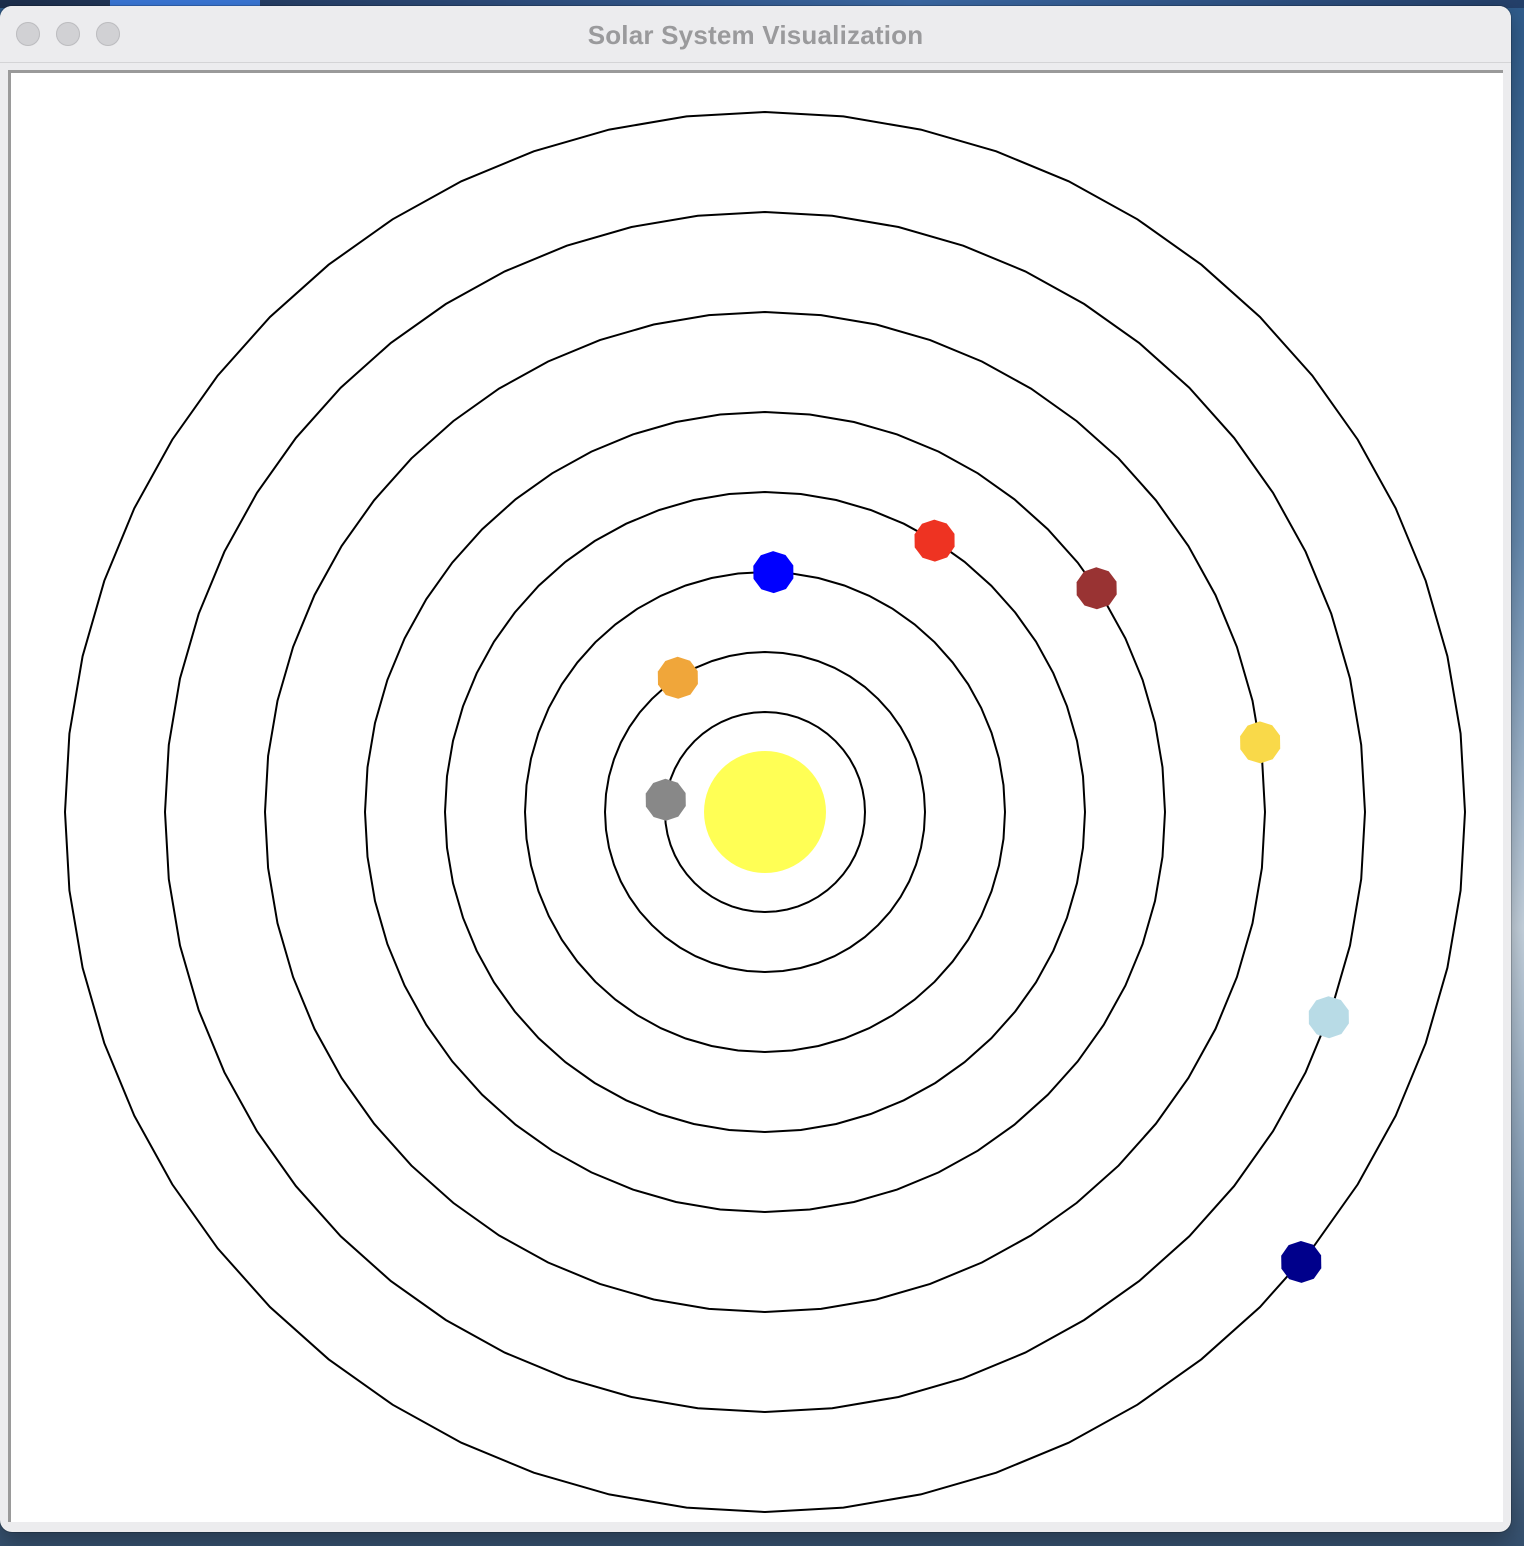  I want to click on planet-mars, so click(934, 540).